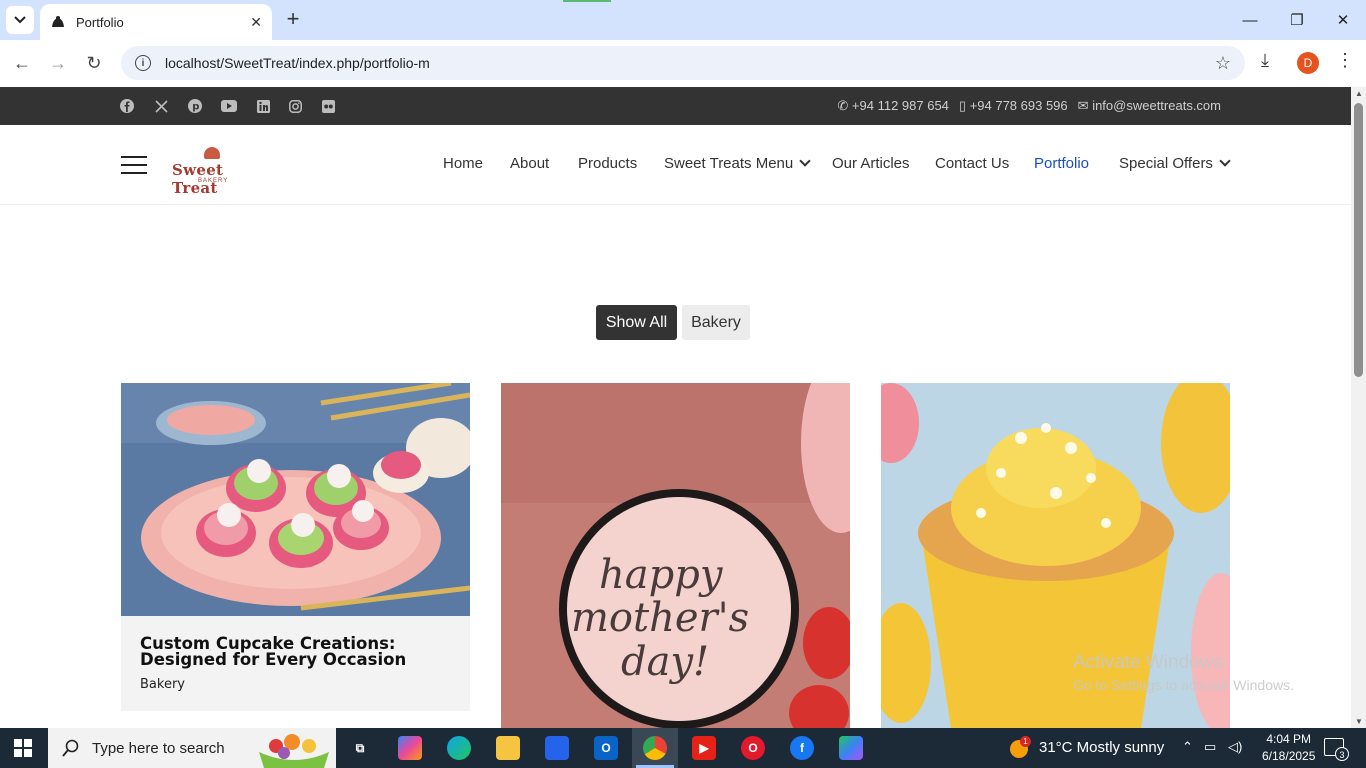  I want to click on nav-special-offers-label: Special Offers, so click(1166, 163).